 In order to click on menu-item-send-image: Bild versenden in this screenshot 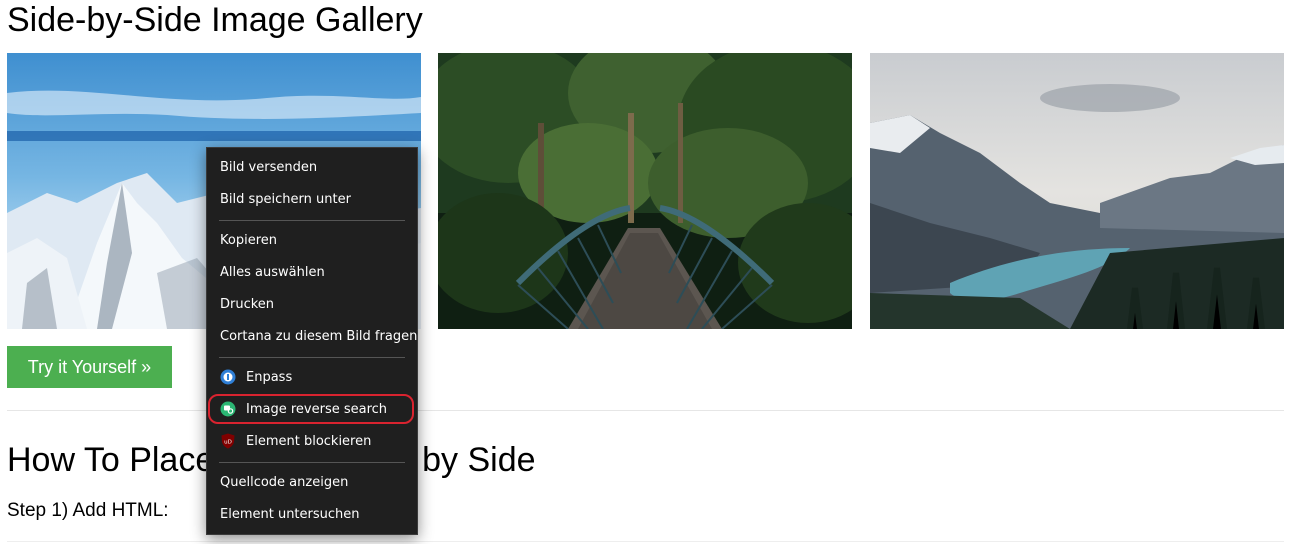, I will do `click(312, 167)`.